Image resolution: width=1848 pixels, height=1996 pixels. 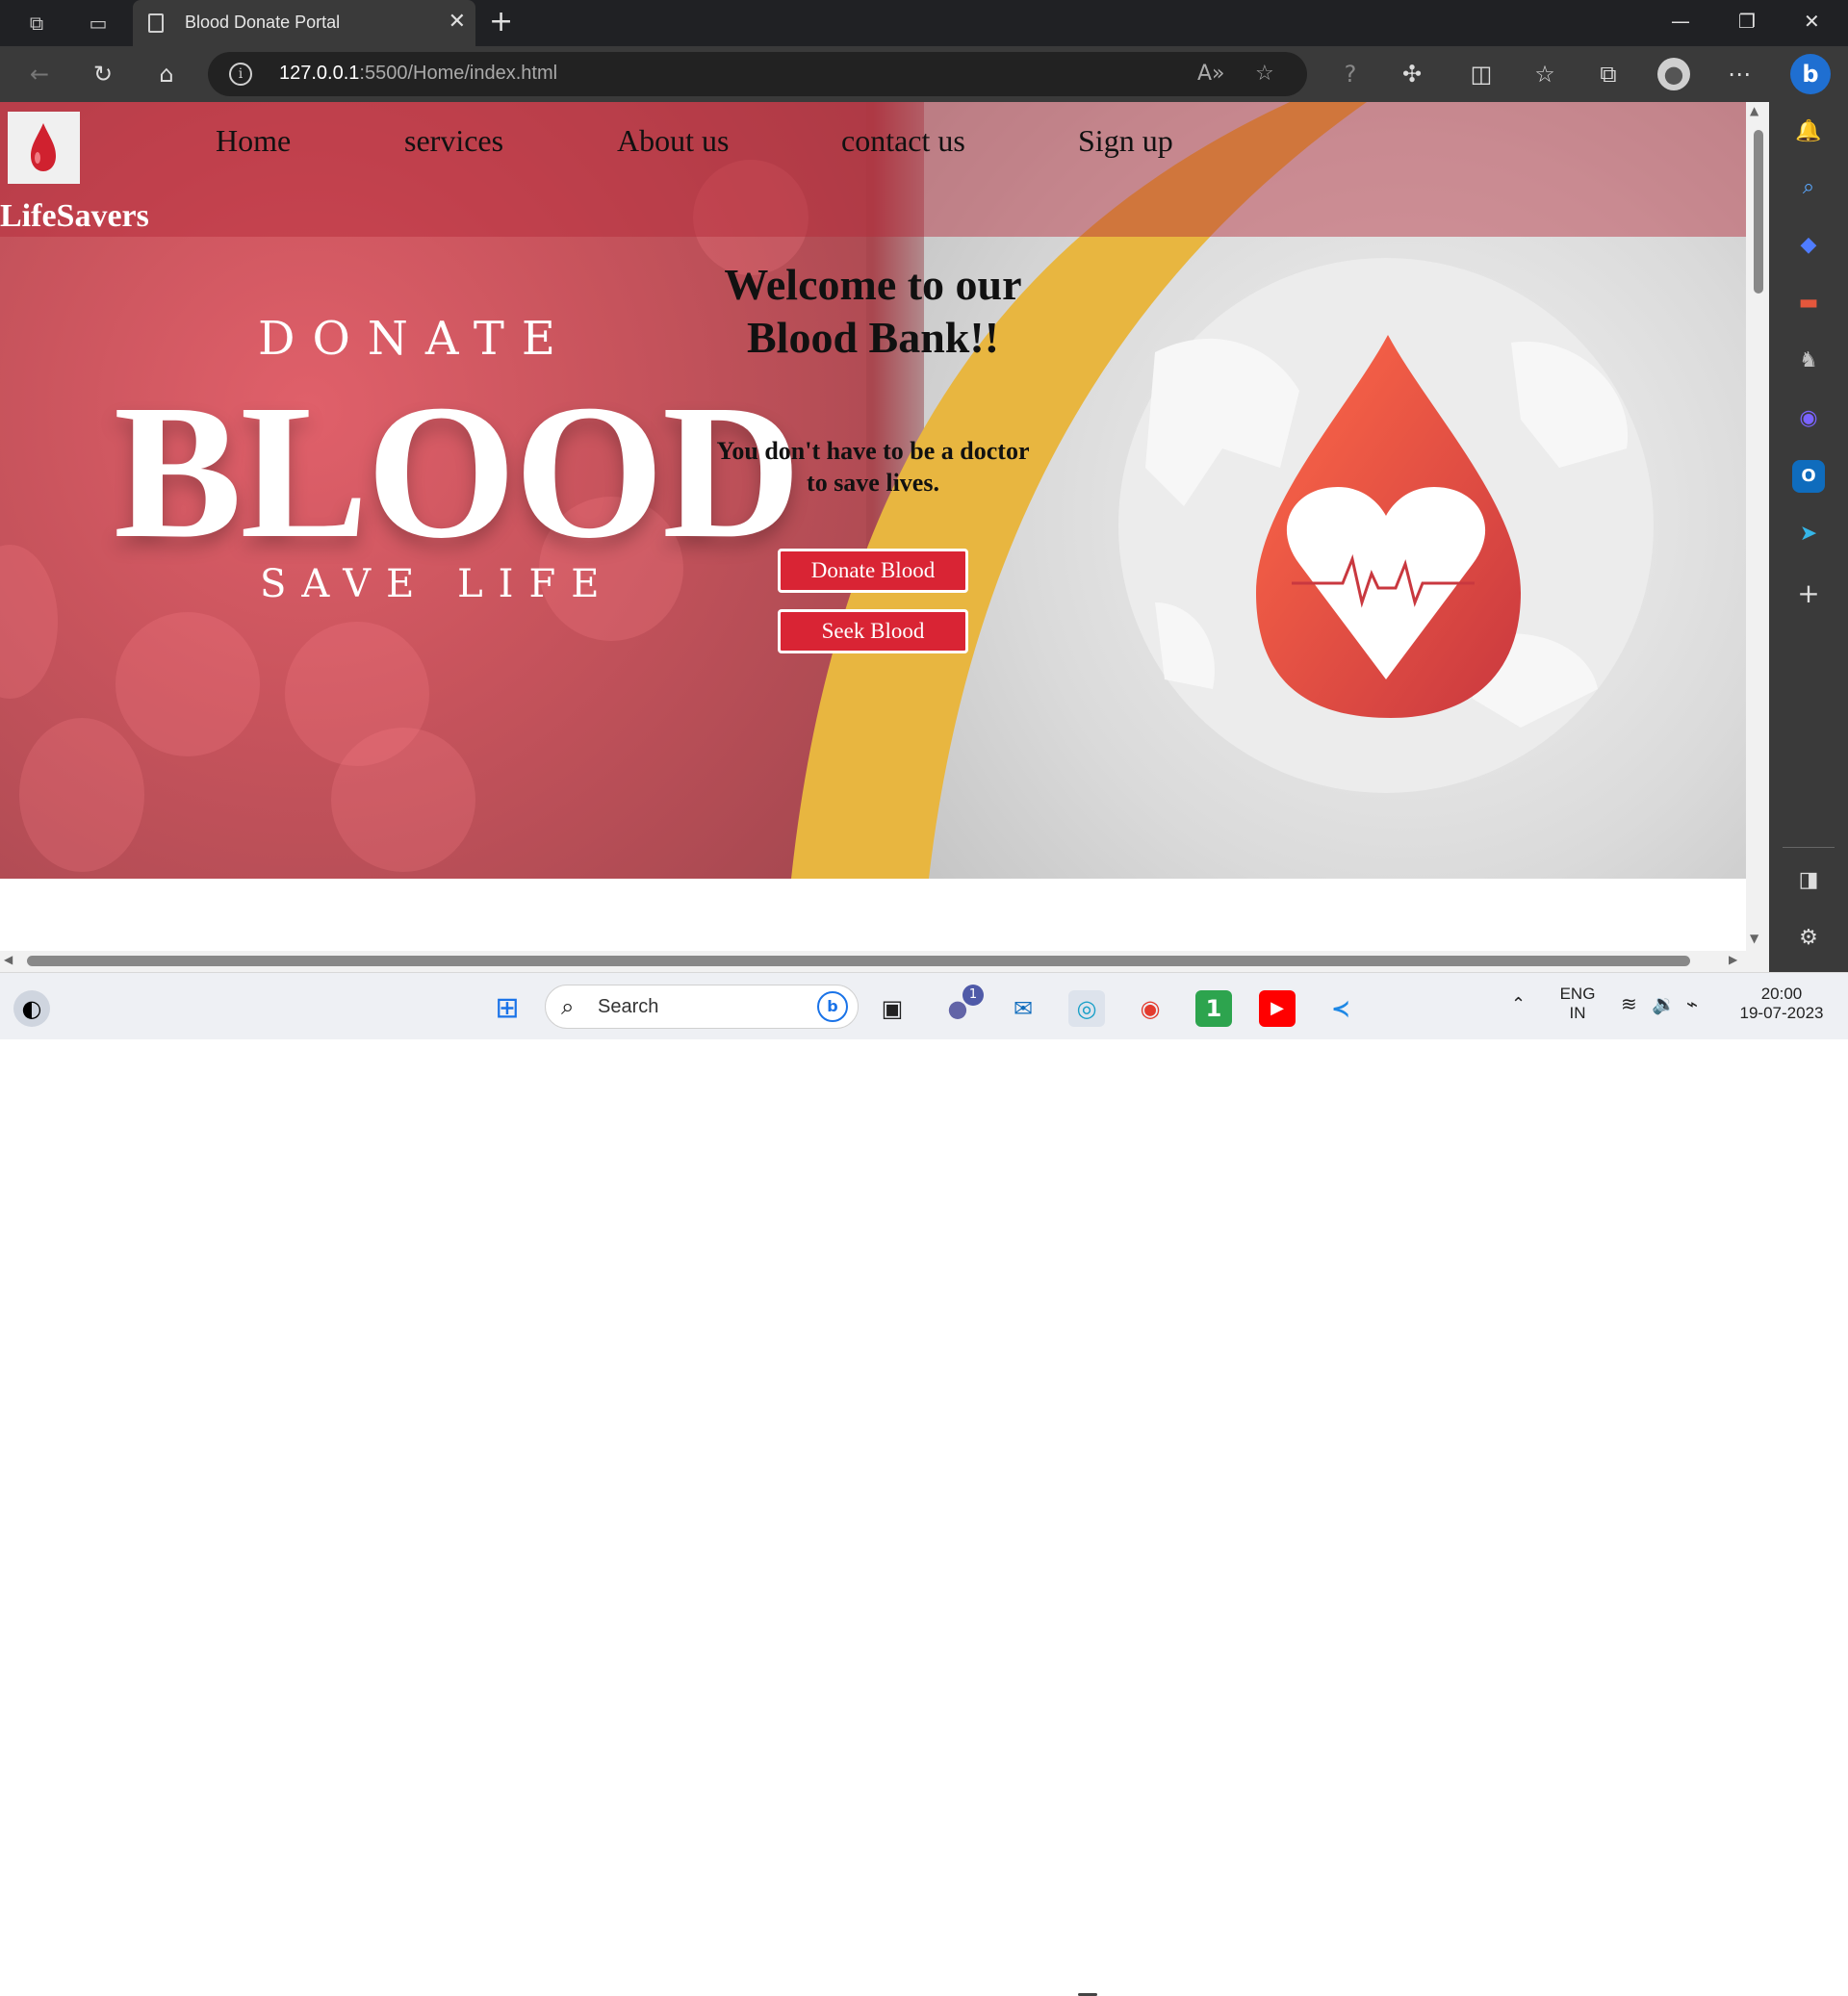 What do you see at coordinates (628, 1006) in the screenshot?
I see `taskbar-search-placeholder: Search` at bounding box center [628, 1006].